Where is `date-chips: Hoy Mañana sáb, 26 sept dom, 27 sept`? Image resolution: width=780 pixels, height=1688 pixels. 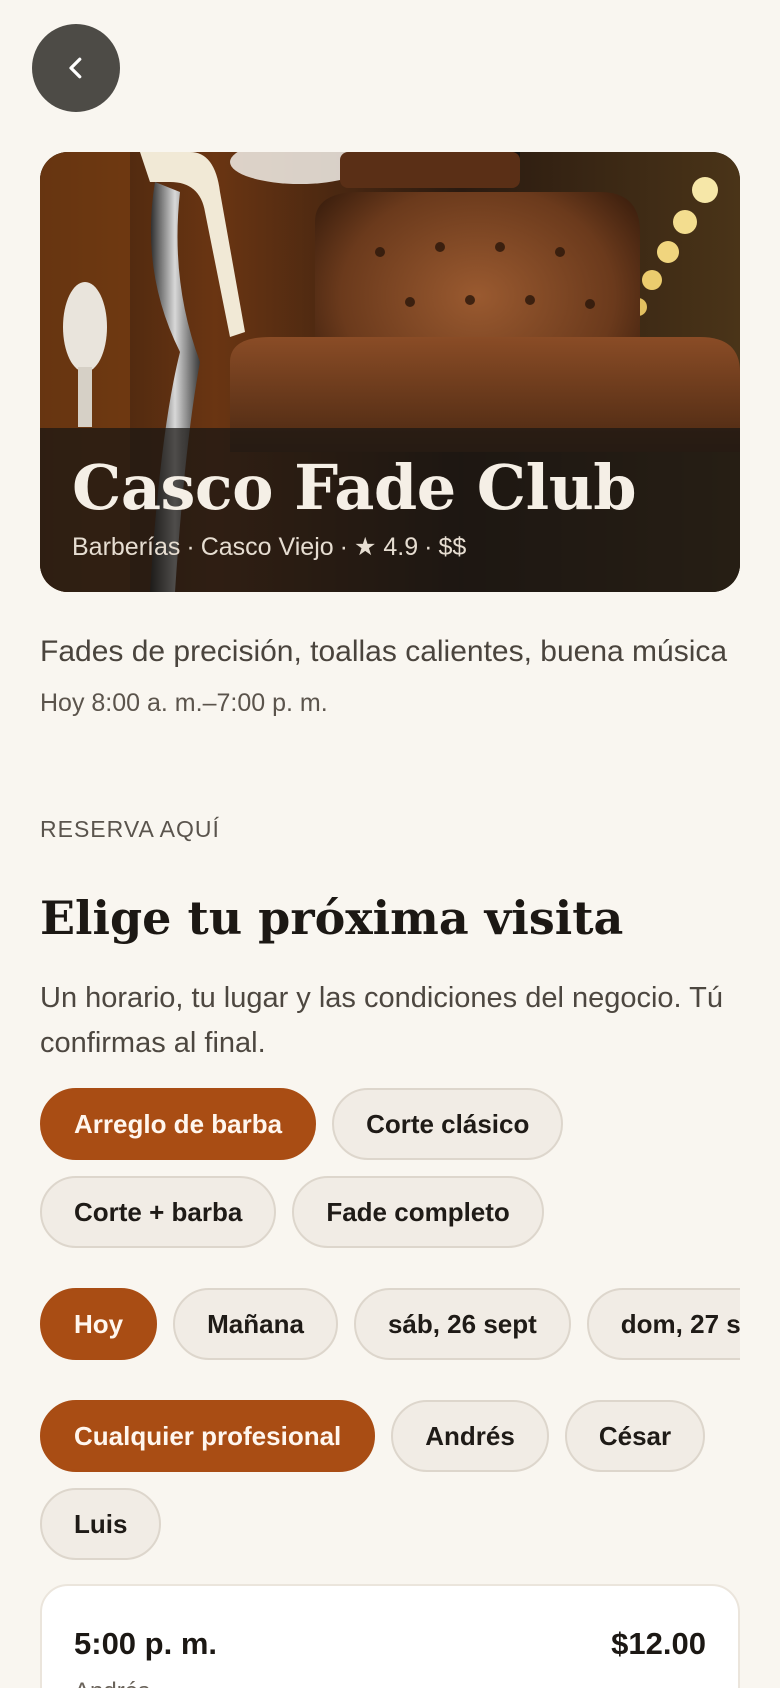
date-chips: Hoy Mañana sáb, 26 sept dom, 27 sept is located at coordinates (390, 1324).